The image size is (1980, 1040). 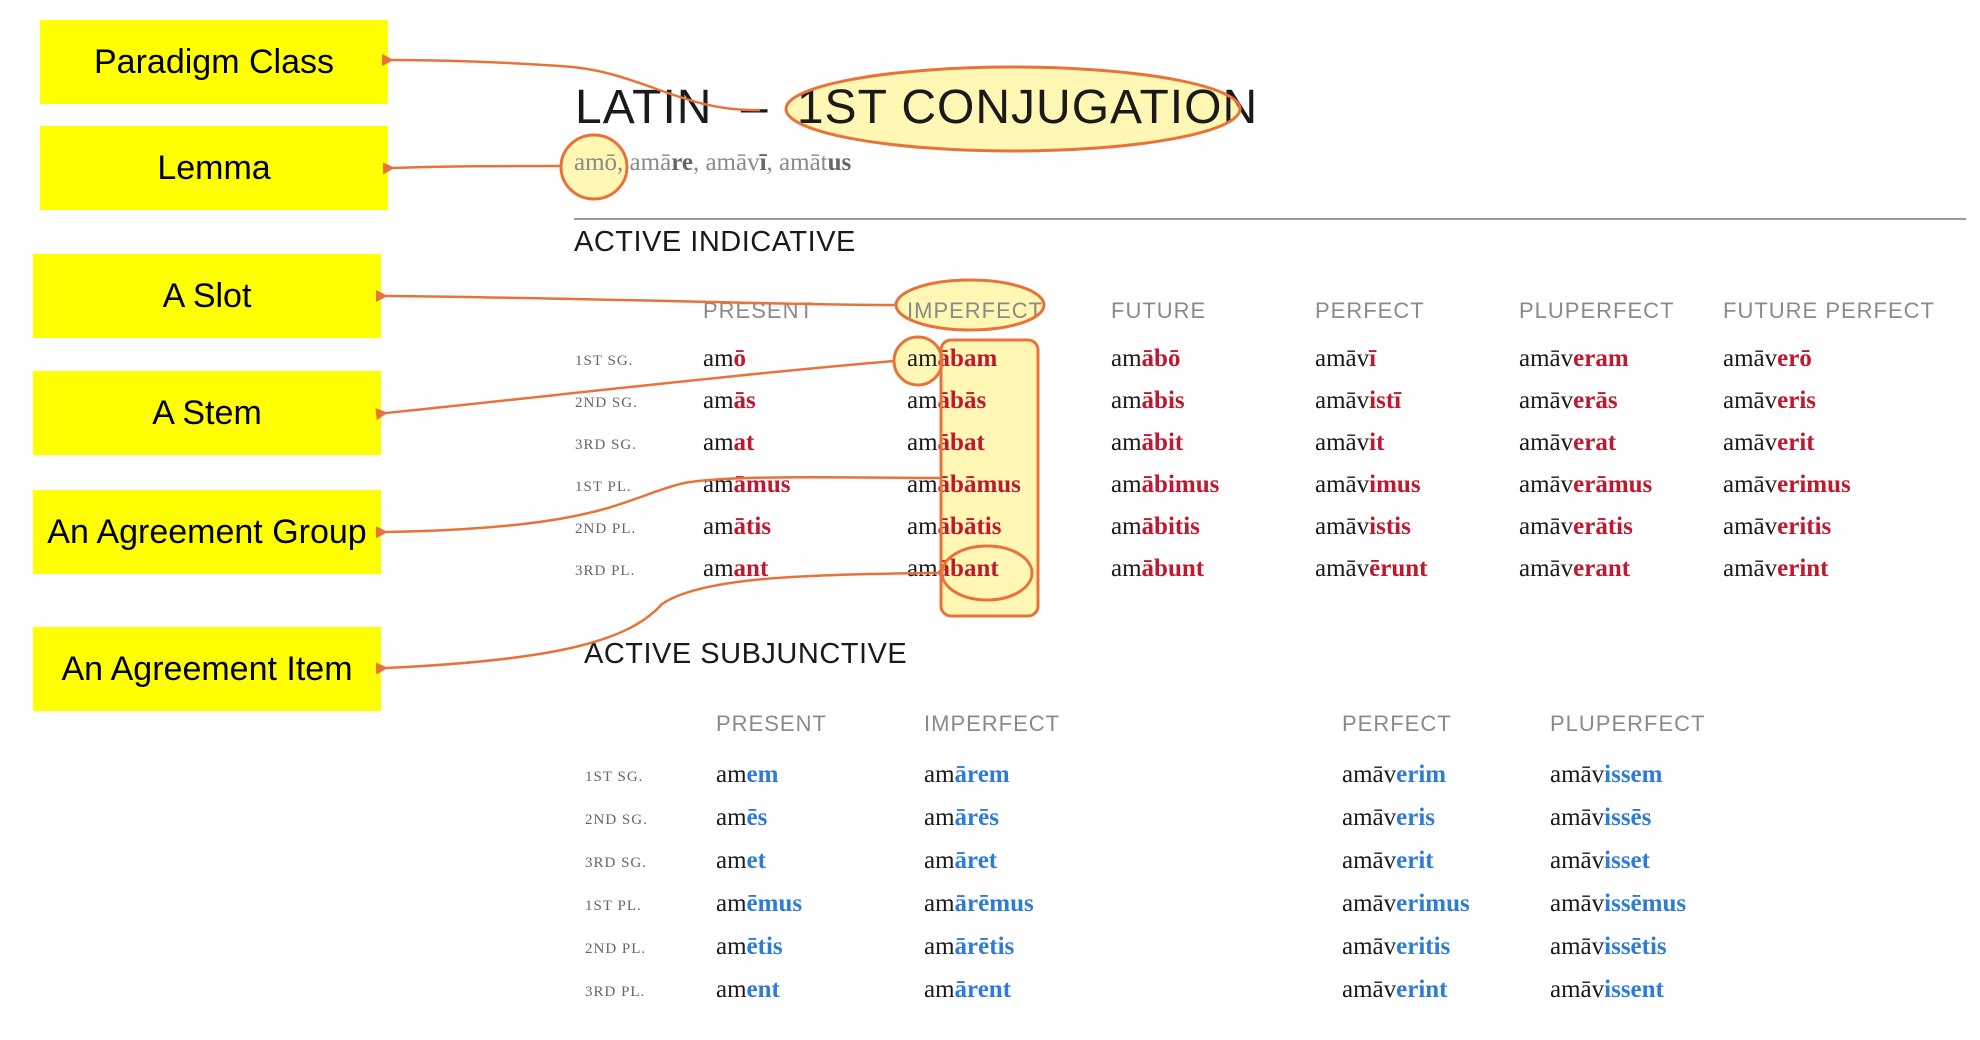 What do you see at coordinates (613, 906) in the screenshot?
I see `subjunctive-row-label: 1ST PL.` at bounding box center [613, 906].